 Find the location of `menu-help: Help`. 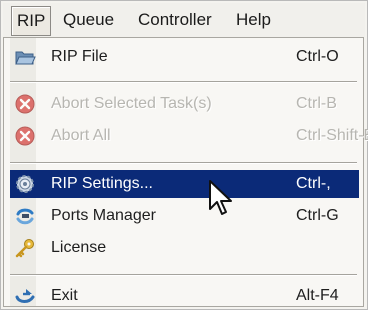

menu-help: Help is located at coordinates (253, 20).